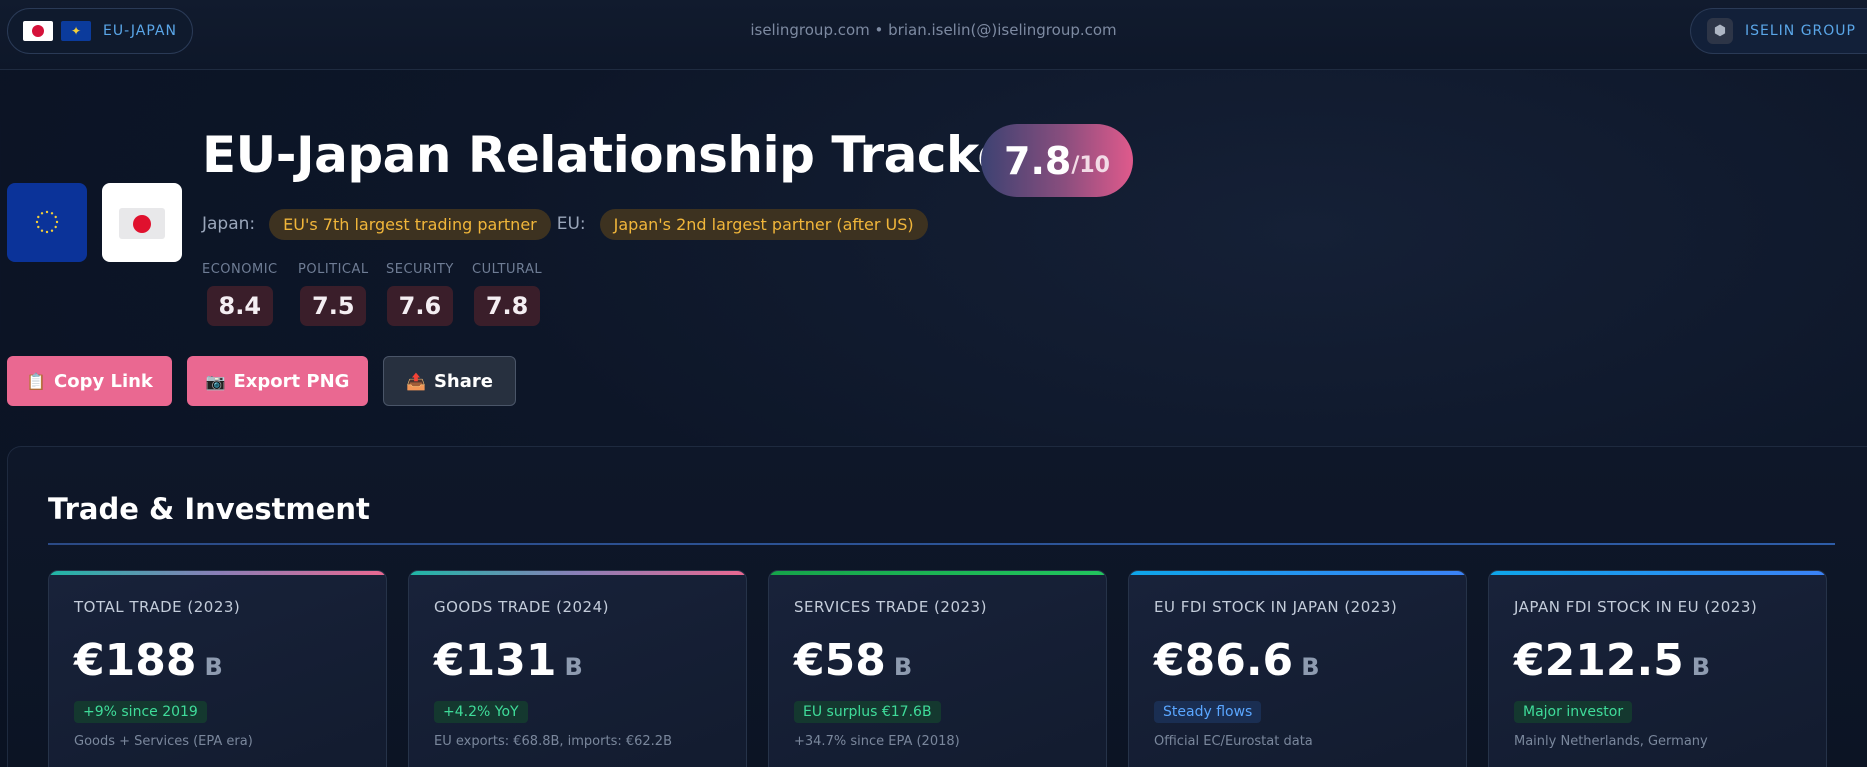  Describe the element at coordinates (507, 306) in the screenshot. I see `dimension-score: 7.8` at that location.